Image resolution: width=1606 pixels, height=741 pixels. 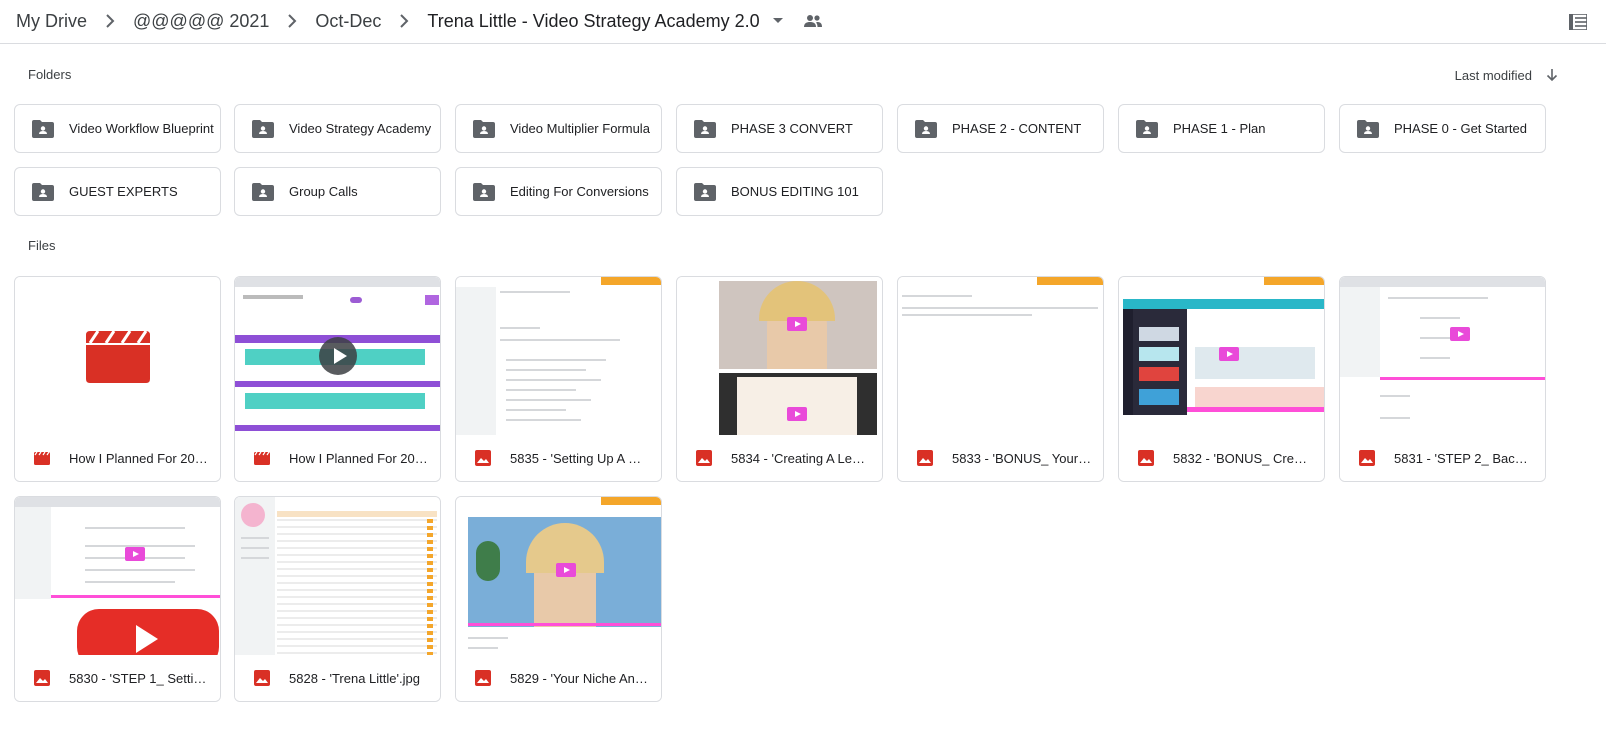 I want to click on file-card: 5834 - 'Creating A Lead Magnet'.jpg, so click(x=779, y=379).